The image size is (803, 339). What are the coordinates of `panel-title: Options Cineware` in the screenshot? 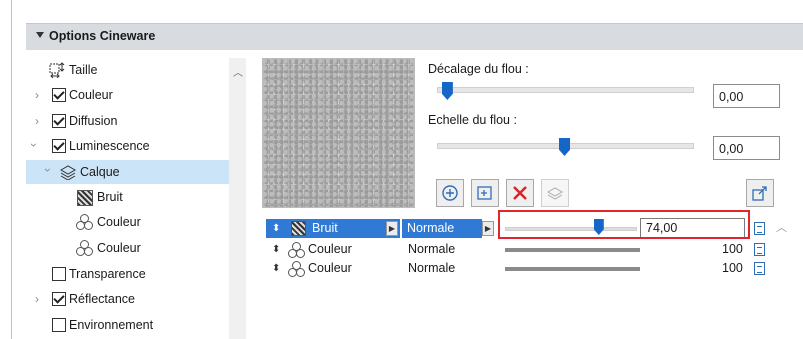 It's located at (102, 36).